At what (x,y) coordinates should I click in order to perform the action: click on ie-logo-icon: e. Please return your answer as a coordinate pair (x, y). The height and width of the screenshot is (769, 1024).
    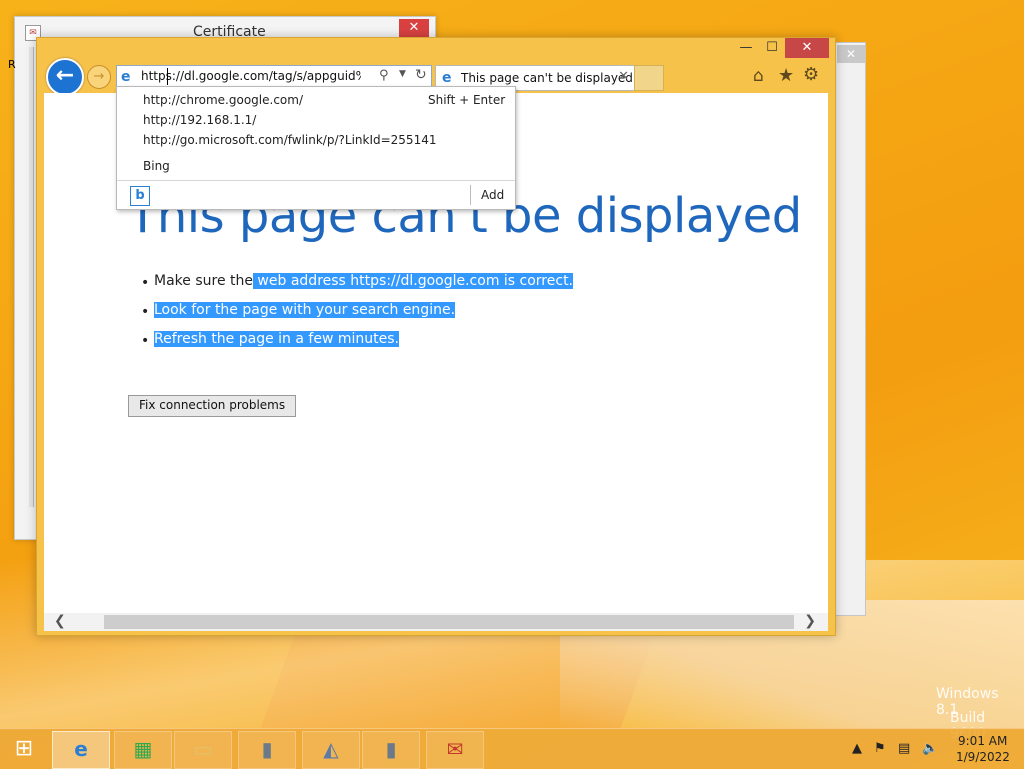
    Looking at the image, I should click on (126, 77).